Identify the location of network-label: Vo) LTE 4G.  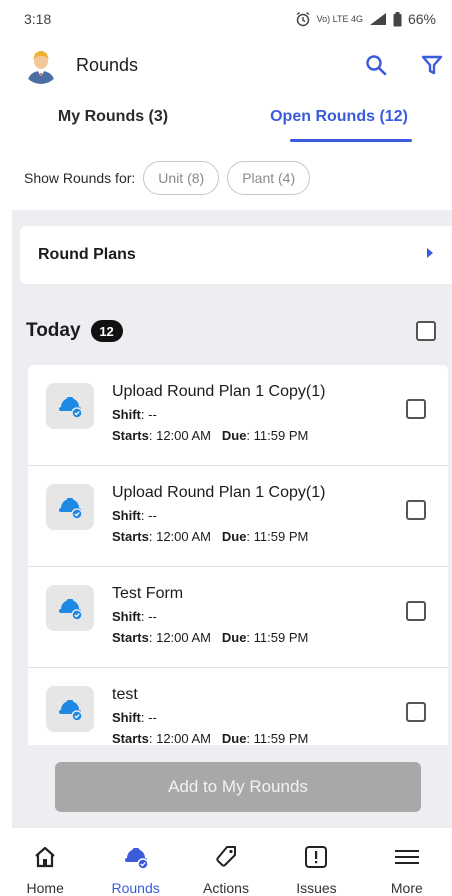
(339, 18).